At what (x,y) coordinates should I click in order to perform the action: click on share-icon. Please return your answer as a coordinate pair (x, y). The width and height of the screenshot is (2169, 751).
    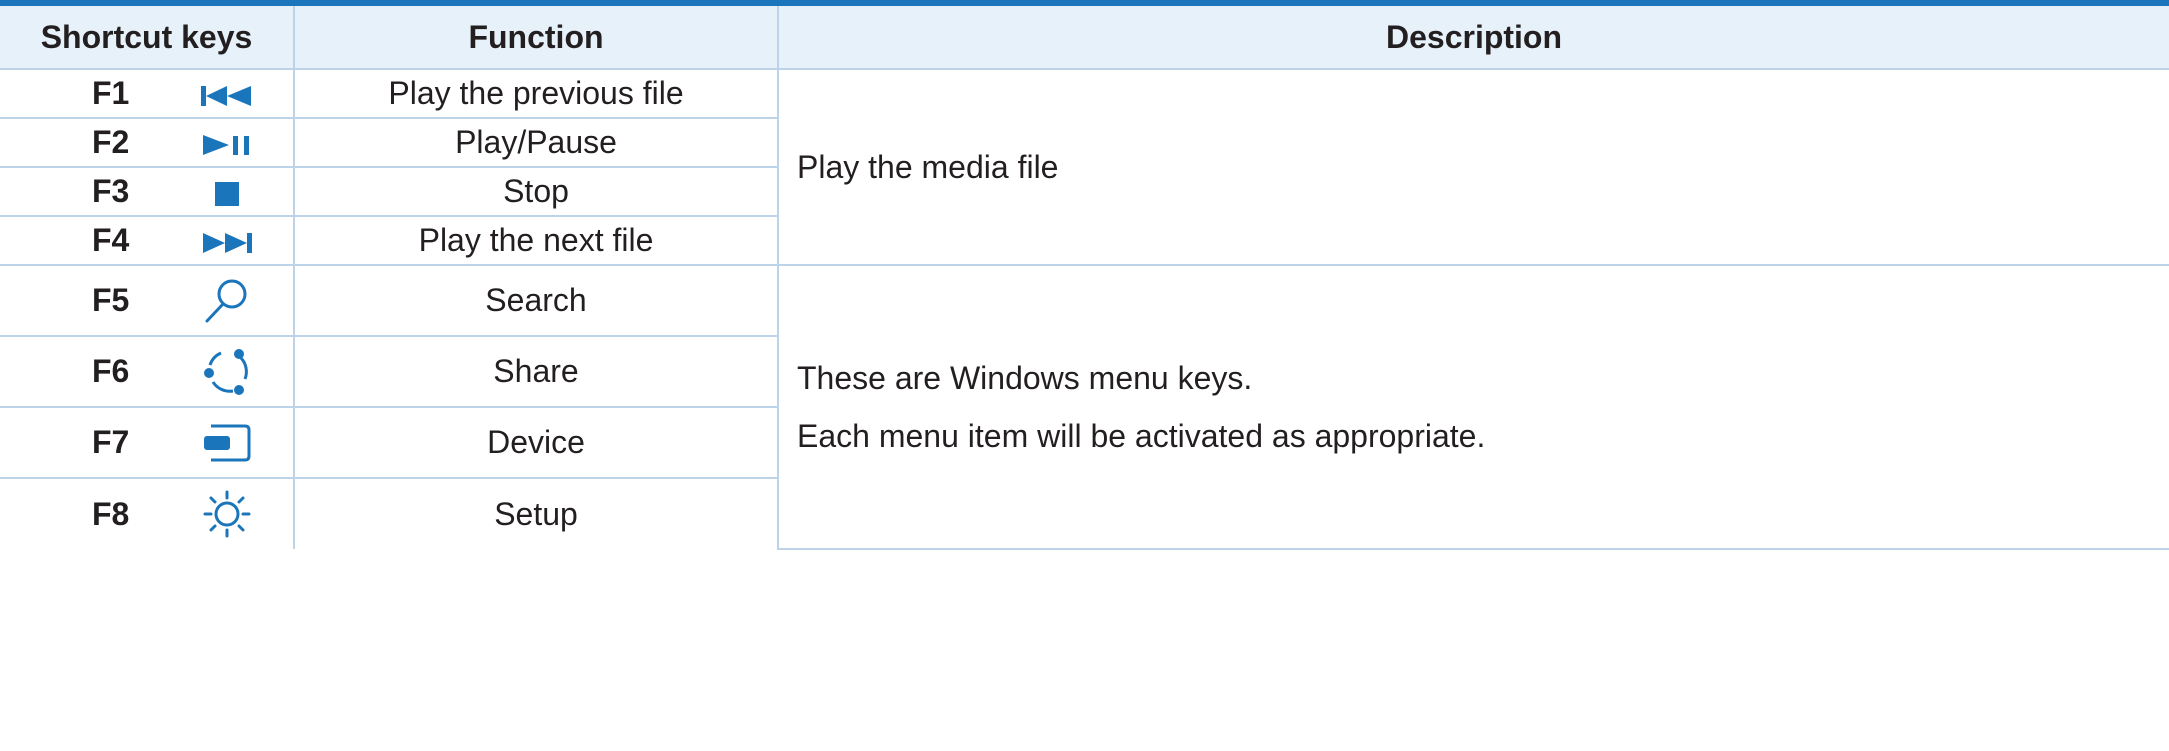
    Looking at the image, I should click on (225, 371).